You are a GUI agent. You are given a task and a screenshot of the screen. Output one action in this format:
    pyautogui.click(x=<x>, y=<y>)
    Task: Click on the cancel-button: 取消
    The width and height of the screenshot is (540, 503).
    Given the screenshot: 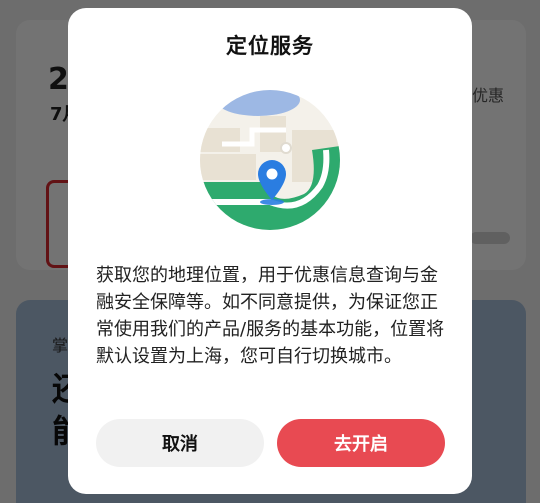 What is the action you would take?
    pyautogui.click(x=180, y=443)
    